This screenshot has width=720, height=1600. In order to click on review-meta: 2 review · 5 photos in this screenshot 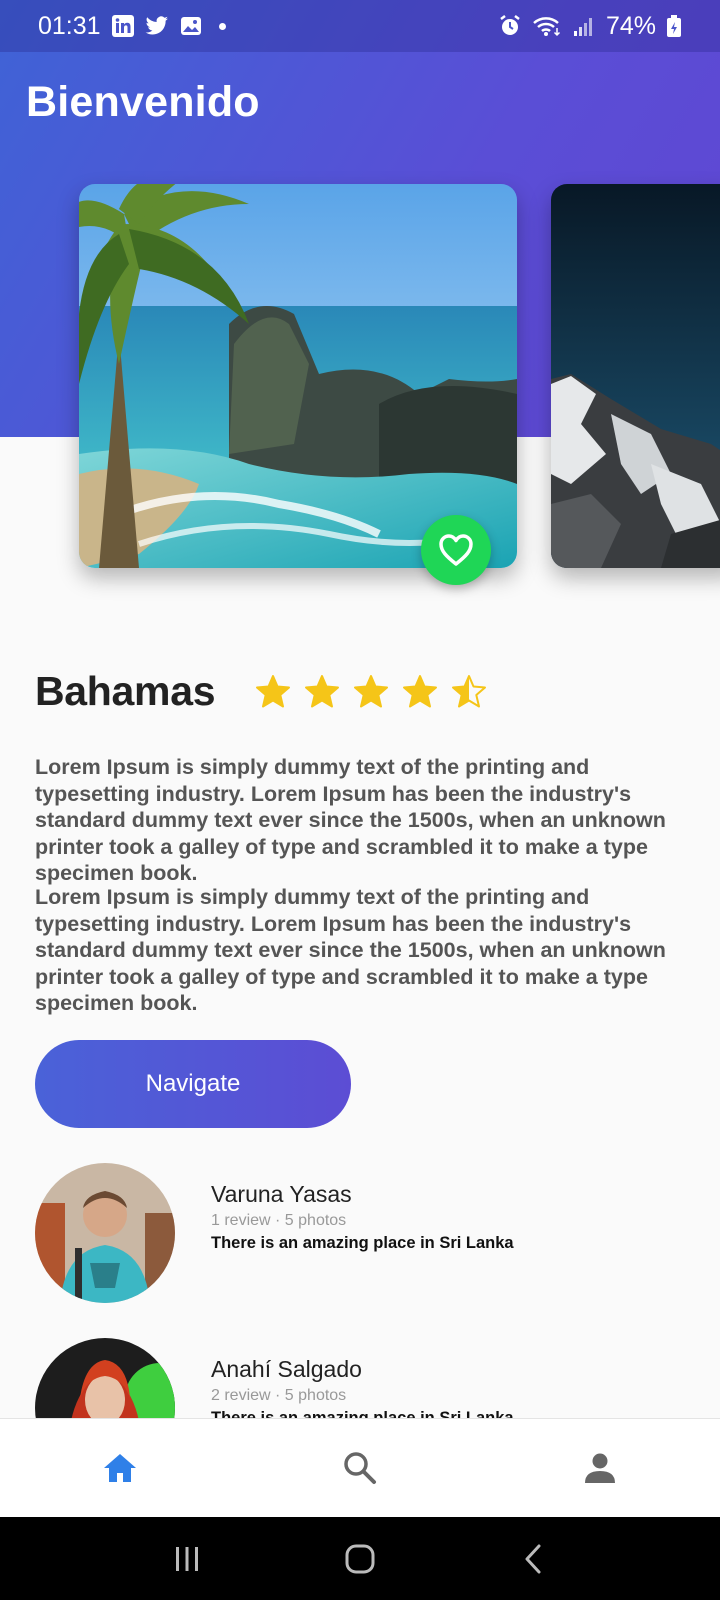, I will do `click(279, 1395)`.